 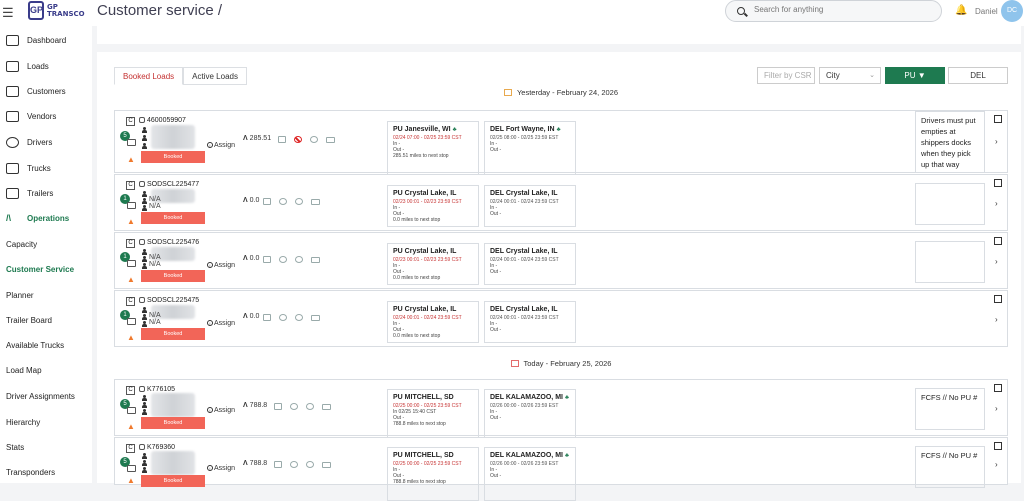 I want to click on sidebar-sub-capacity: Capacity, so click(x=21, y=244).